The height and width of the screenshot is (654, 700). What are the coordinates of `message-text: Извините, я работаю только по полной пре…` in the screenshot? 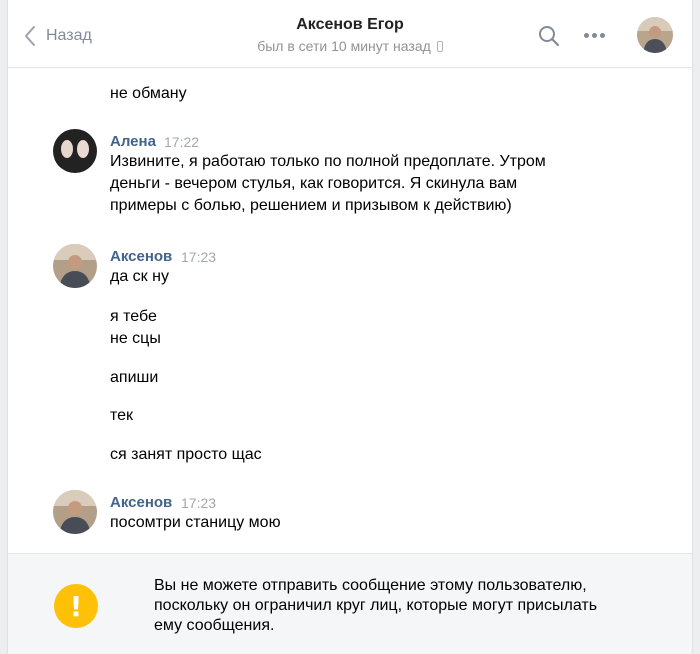 It's located at (328, 184).